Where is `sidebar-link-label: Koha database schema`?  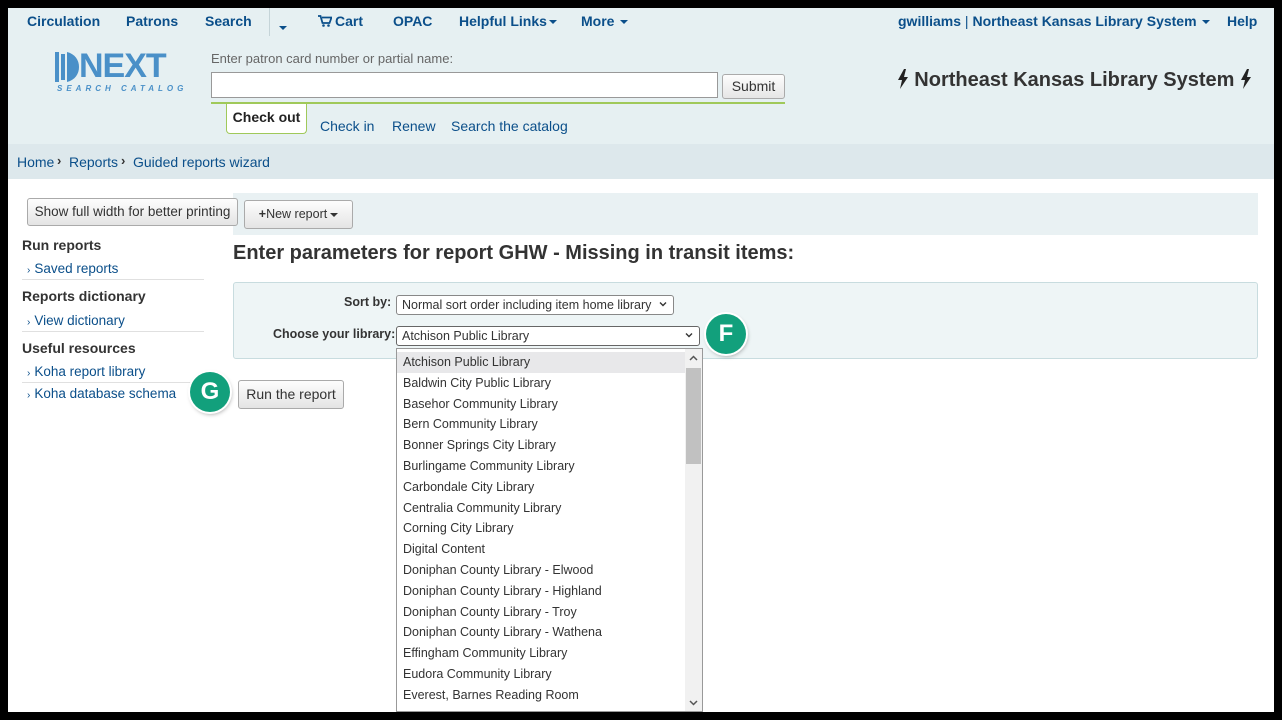
sidebar-link-label: Koha database schema is located at coordinates (105, 393).